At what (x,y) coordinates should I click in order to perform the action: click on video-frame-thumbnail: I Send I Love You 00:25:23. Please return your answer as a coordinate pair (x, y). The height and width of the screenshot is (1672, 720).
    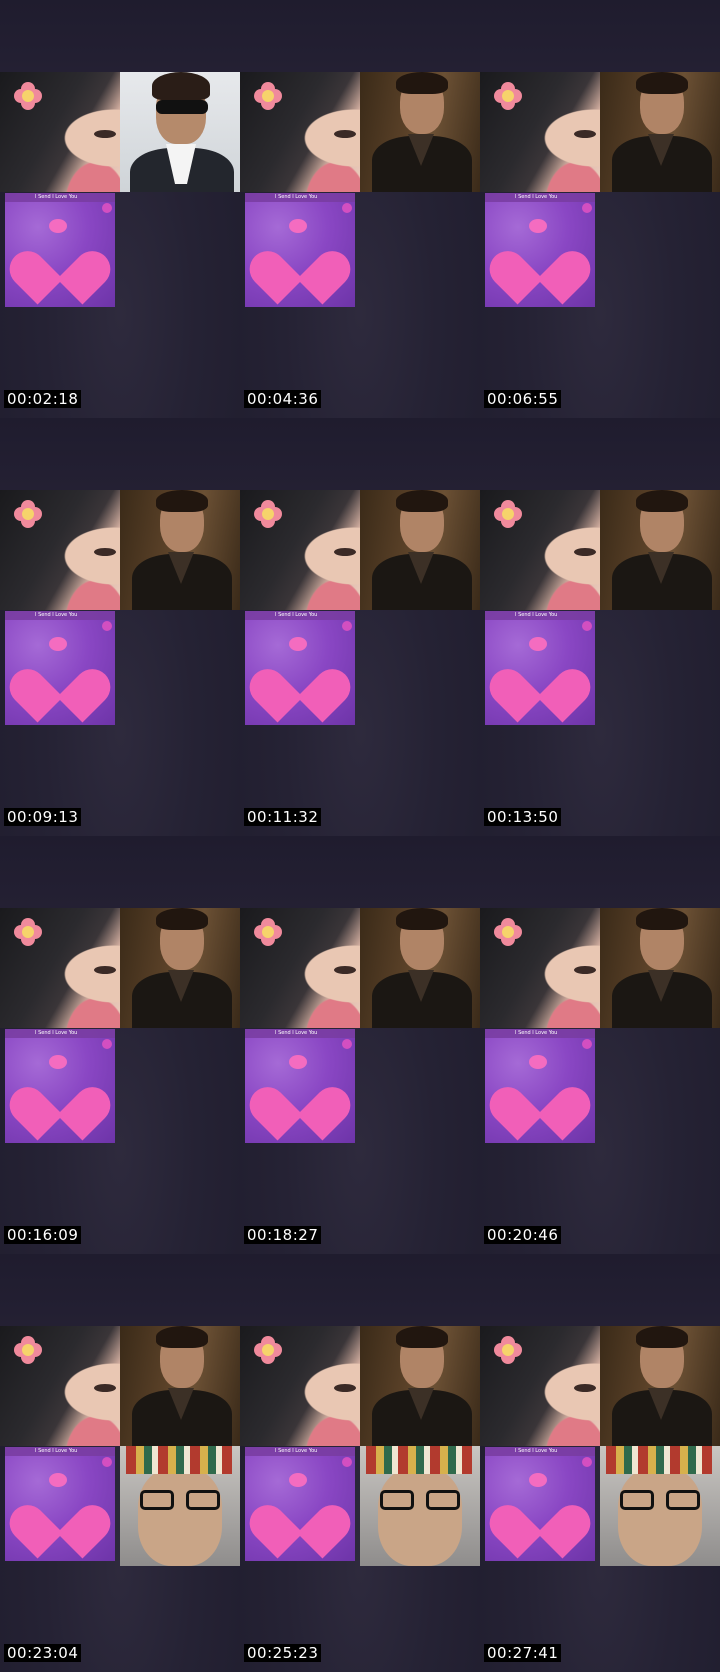
    Looking at the image, I should click on (360, 1463).